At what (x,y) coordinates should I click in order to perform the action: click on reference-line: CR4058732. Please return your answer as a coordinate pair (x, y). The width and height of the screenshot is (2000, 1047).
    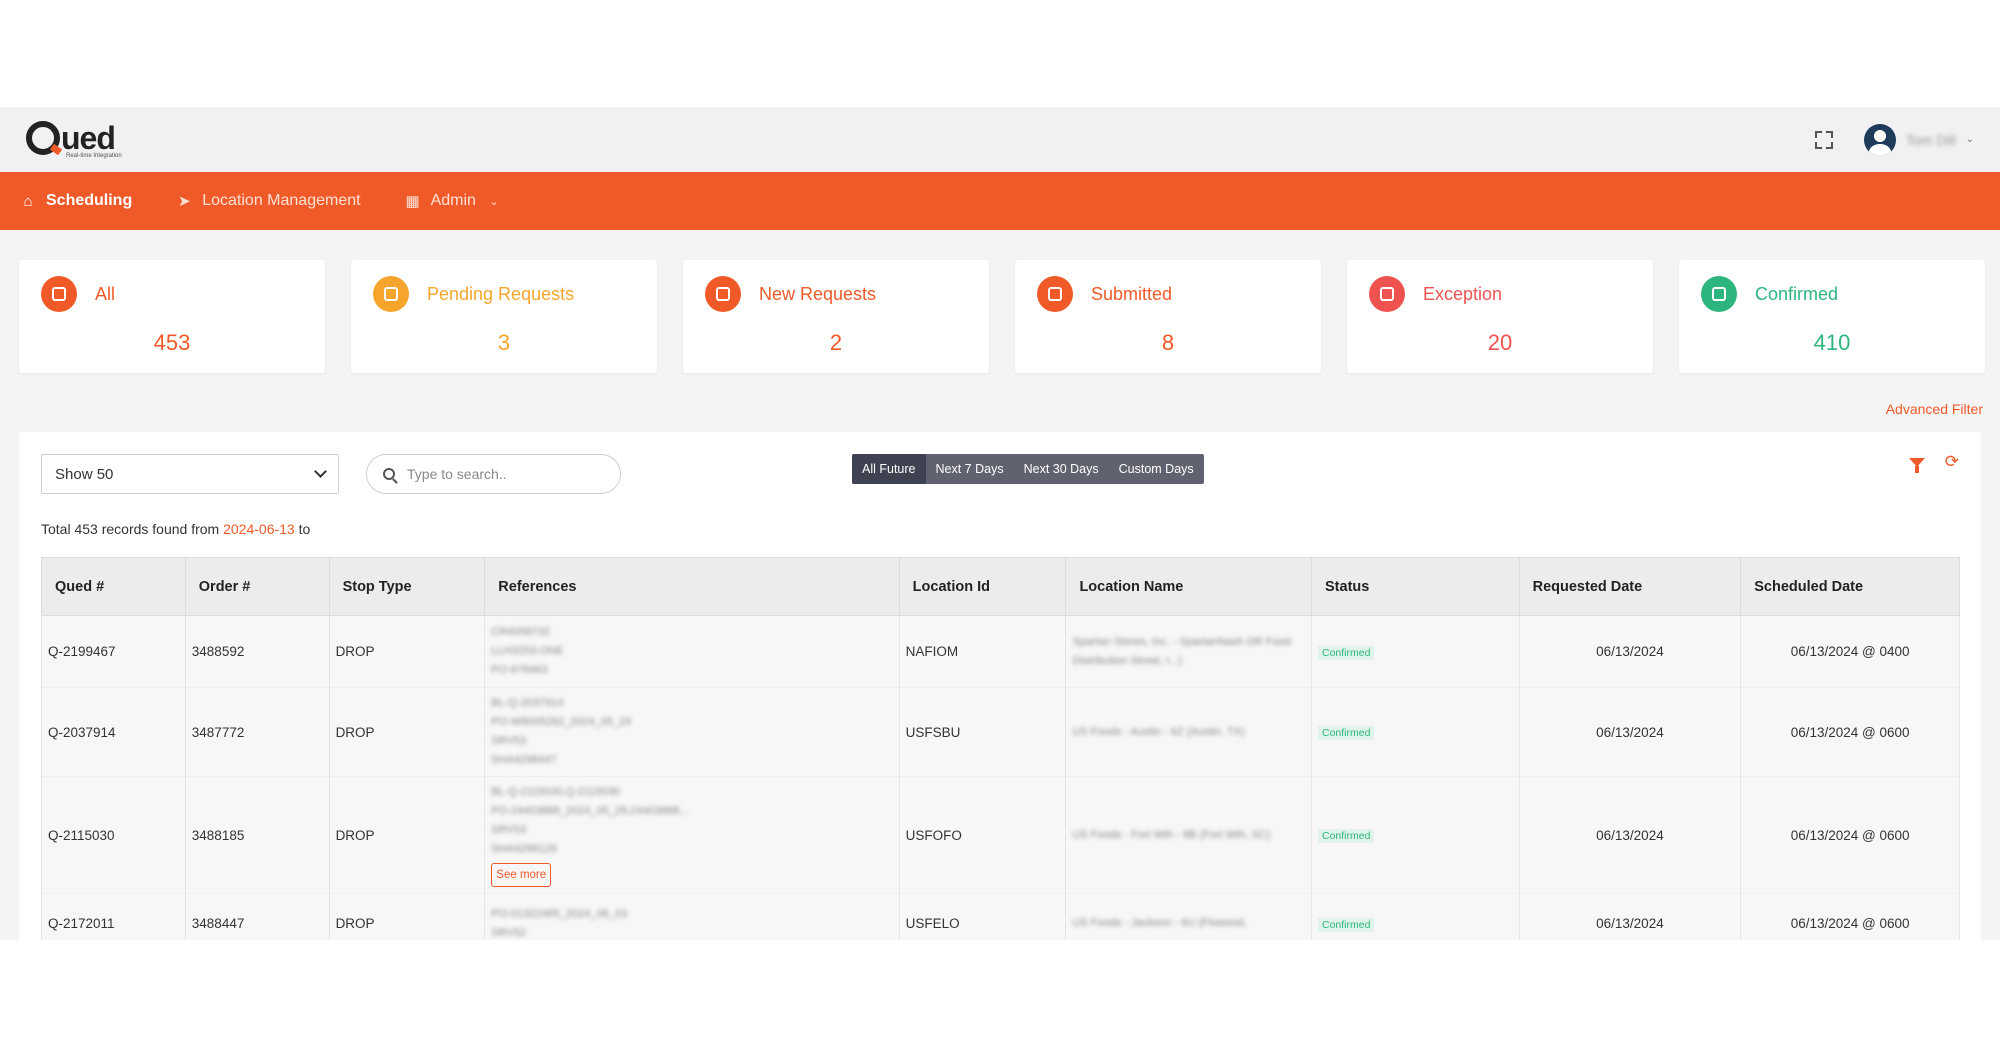
    Looking at the image, I should click on (521, 632).